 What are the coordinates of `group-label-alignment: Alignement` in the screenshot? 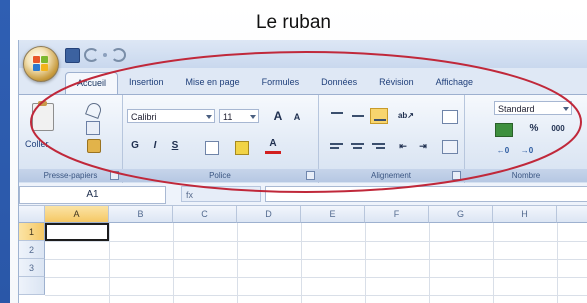 It's located at (391, 175).